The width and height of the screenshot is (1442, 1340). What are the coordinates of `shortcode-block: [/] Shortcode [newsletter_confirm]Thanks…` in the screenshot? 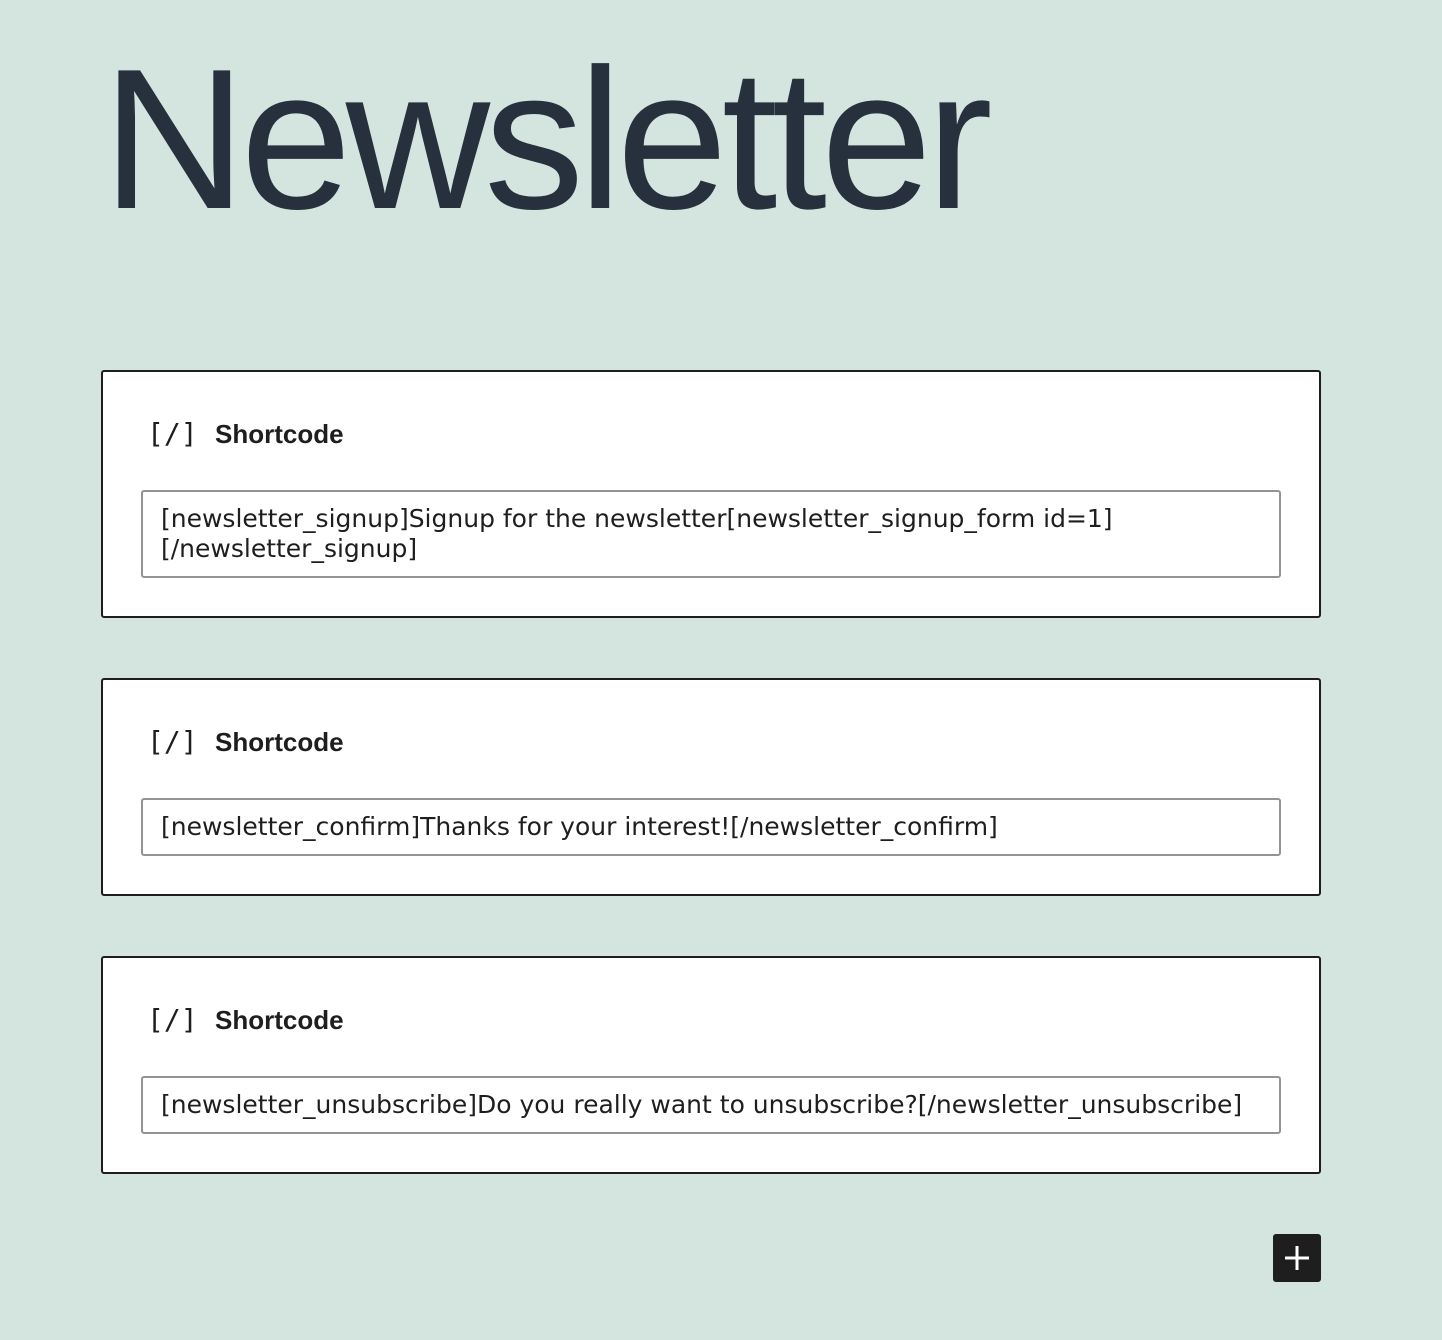 It's located at (711, 787).